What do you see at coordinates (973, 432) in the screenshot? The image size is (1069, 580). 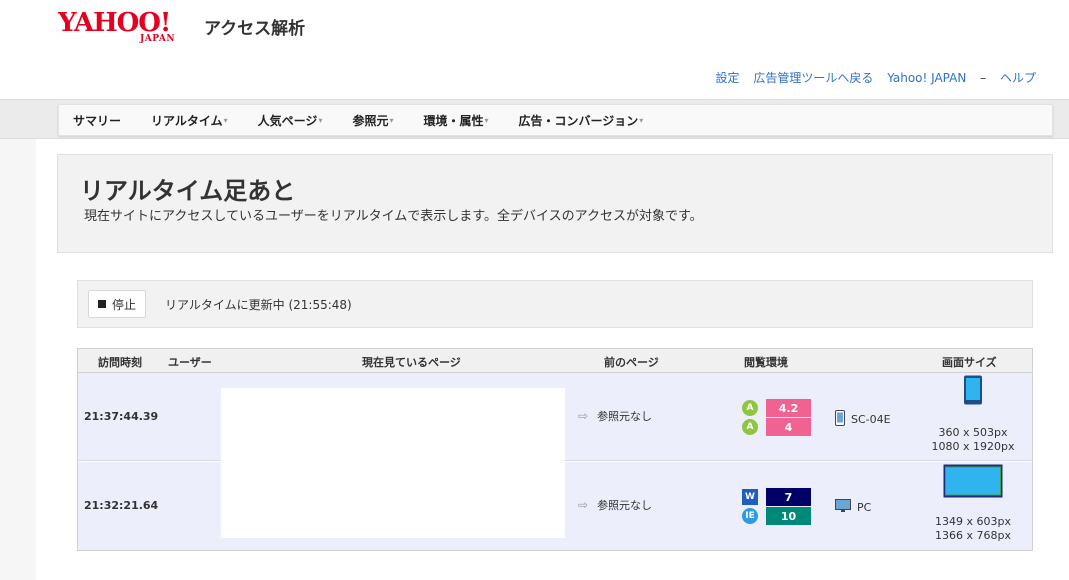 I see `viewport-size: 360 x 503px` at bounding box center [973, 432].